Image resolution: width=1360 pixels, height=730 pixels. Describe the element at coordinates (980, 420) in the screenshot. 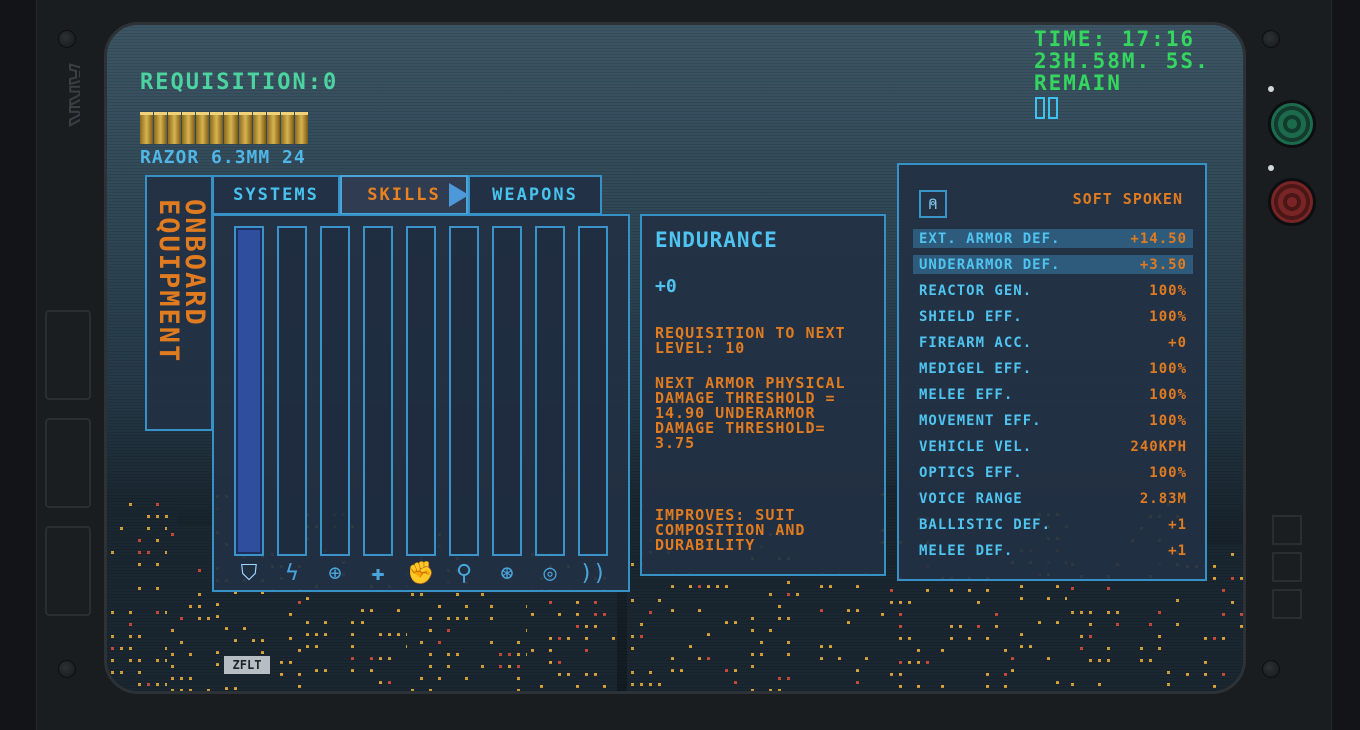

I see `stat-label: MOVEMENT EFF.` at that location.